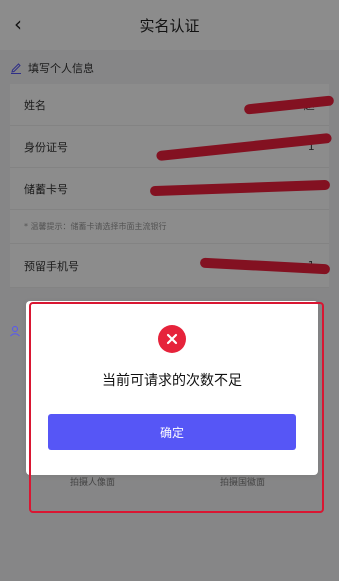 Image resolution: width=339 pixels, height=581 pixels. I want to click on person-icon, so click(15, 329).